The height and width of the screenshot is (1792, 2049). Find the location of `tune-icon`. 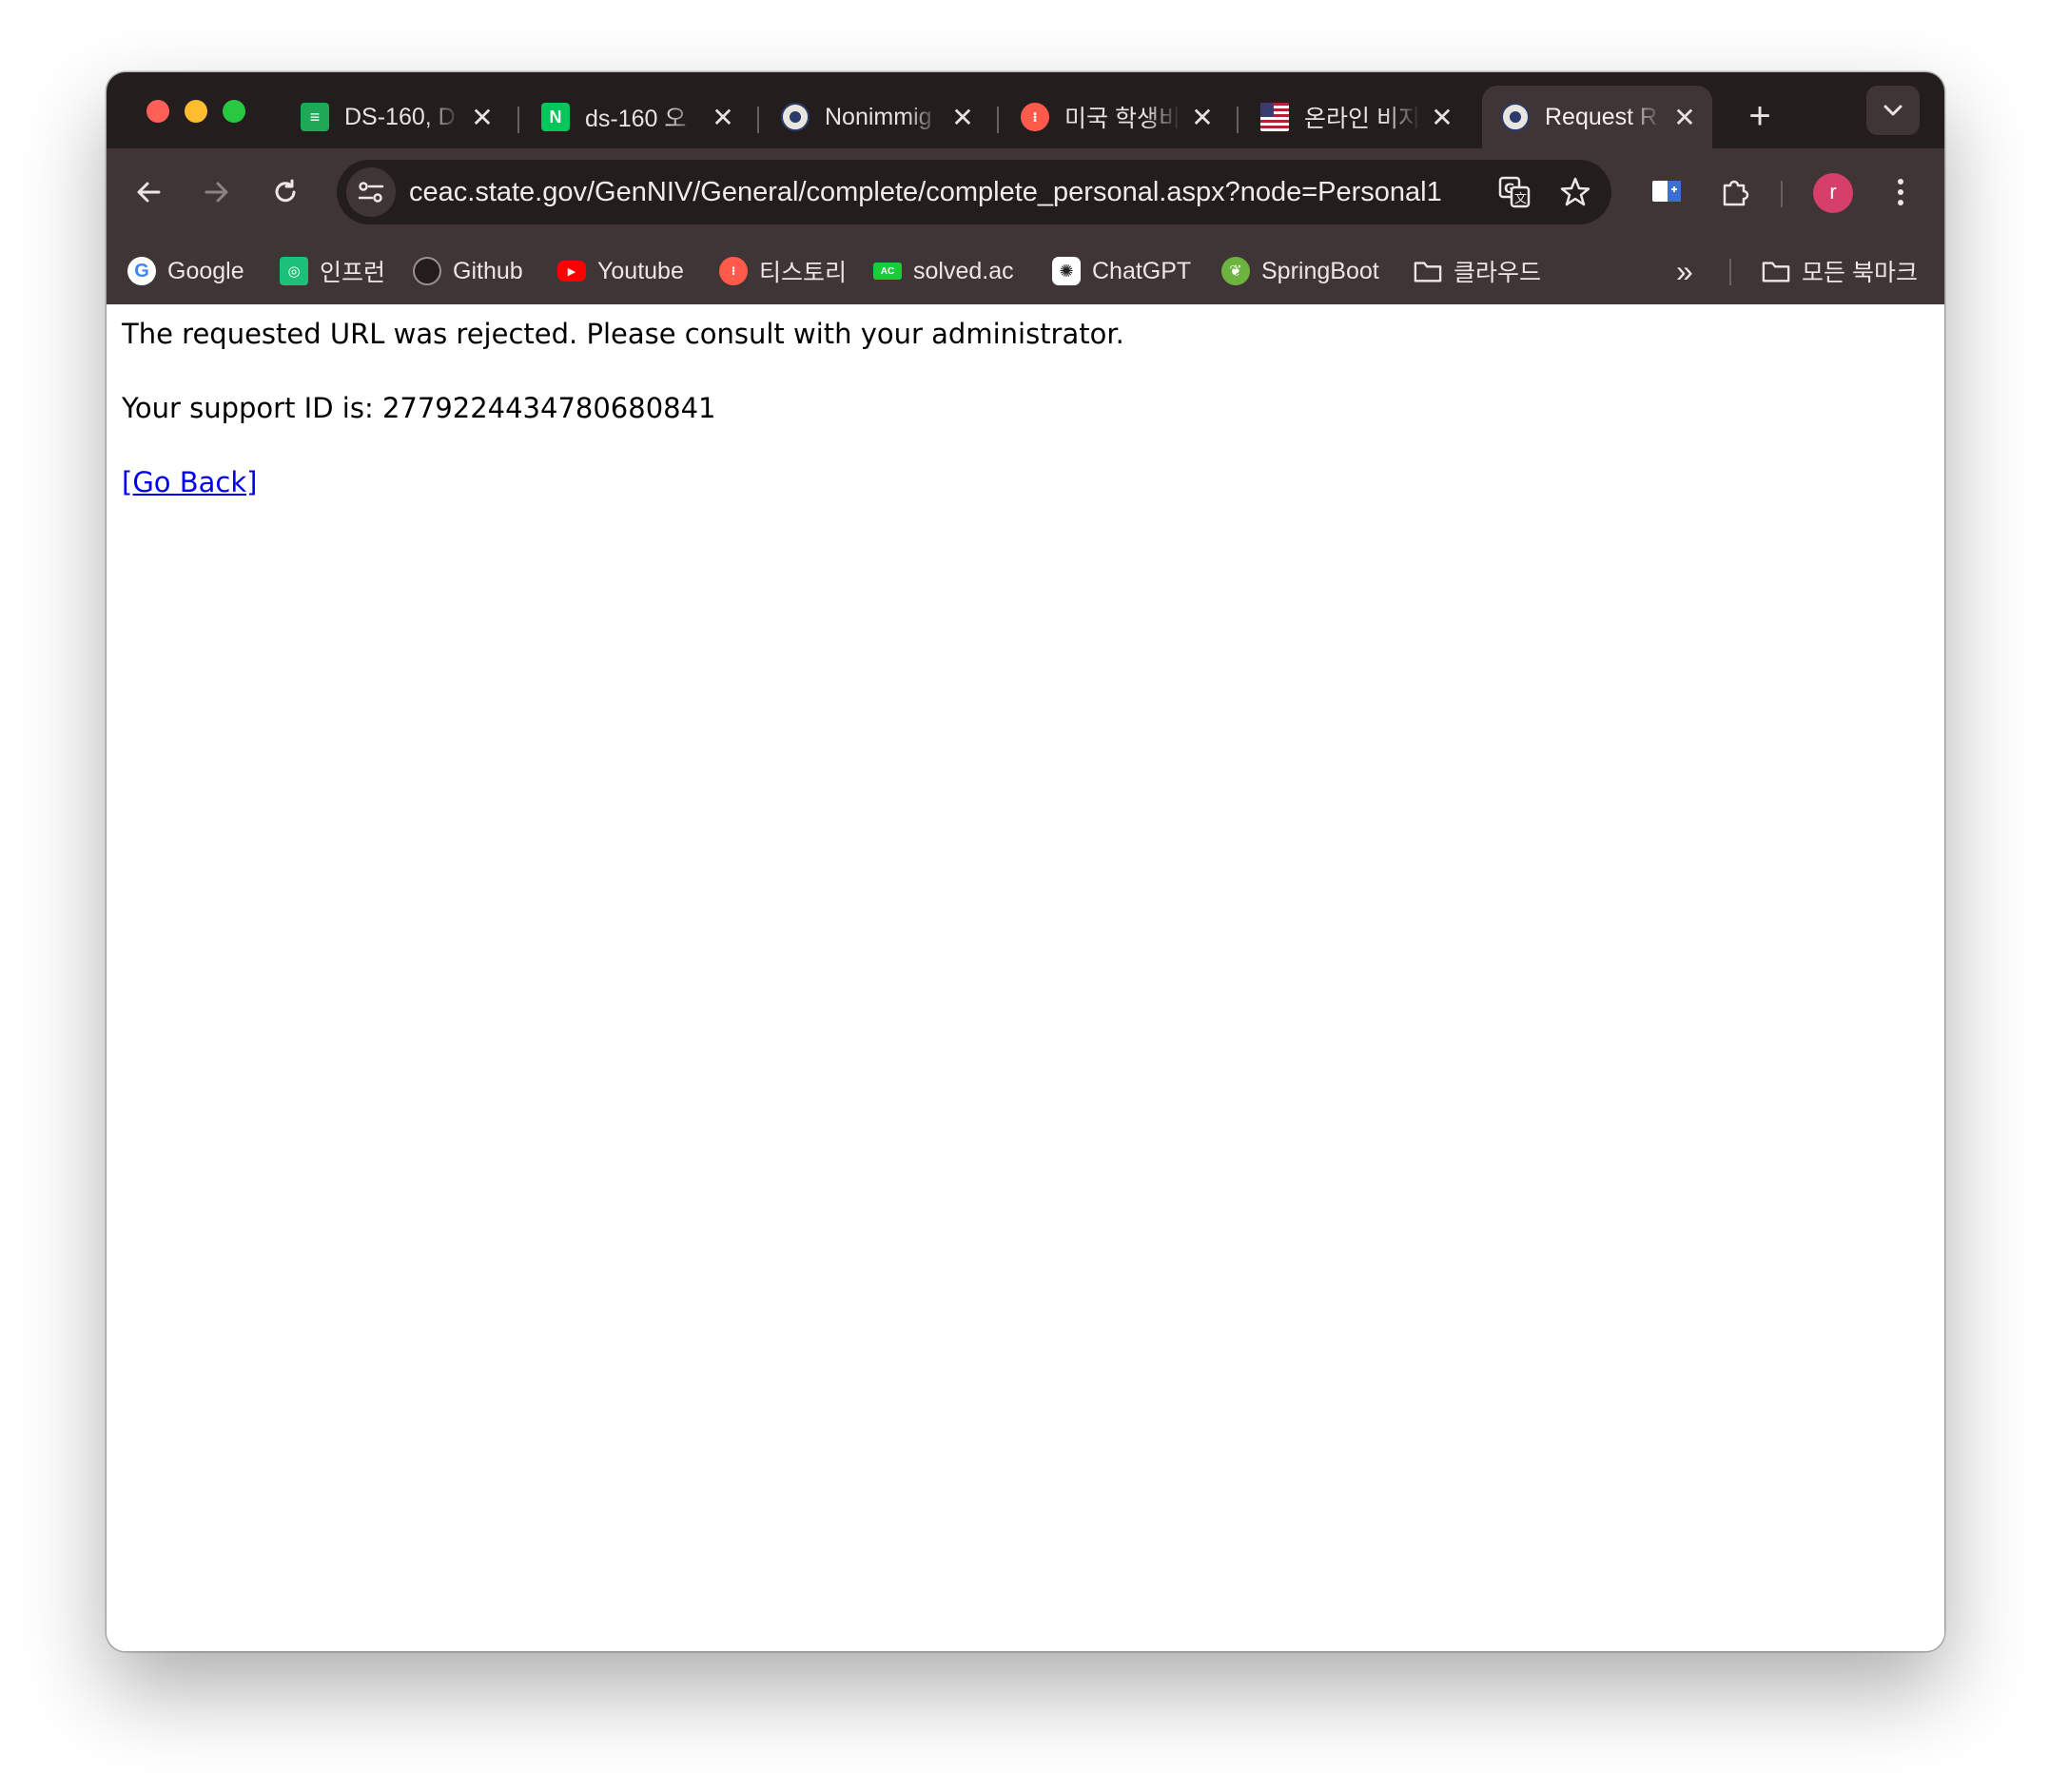

tune-icon is located at coordinates (371, 193).